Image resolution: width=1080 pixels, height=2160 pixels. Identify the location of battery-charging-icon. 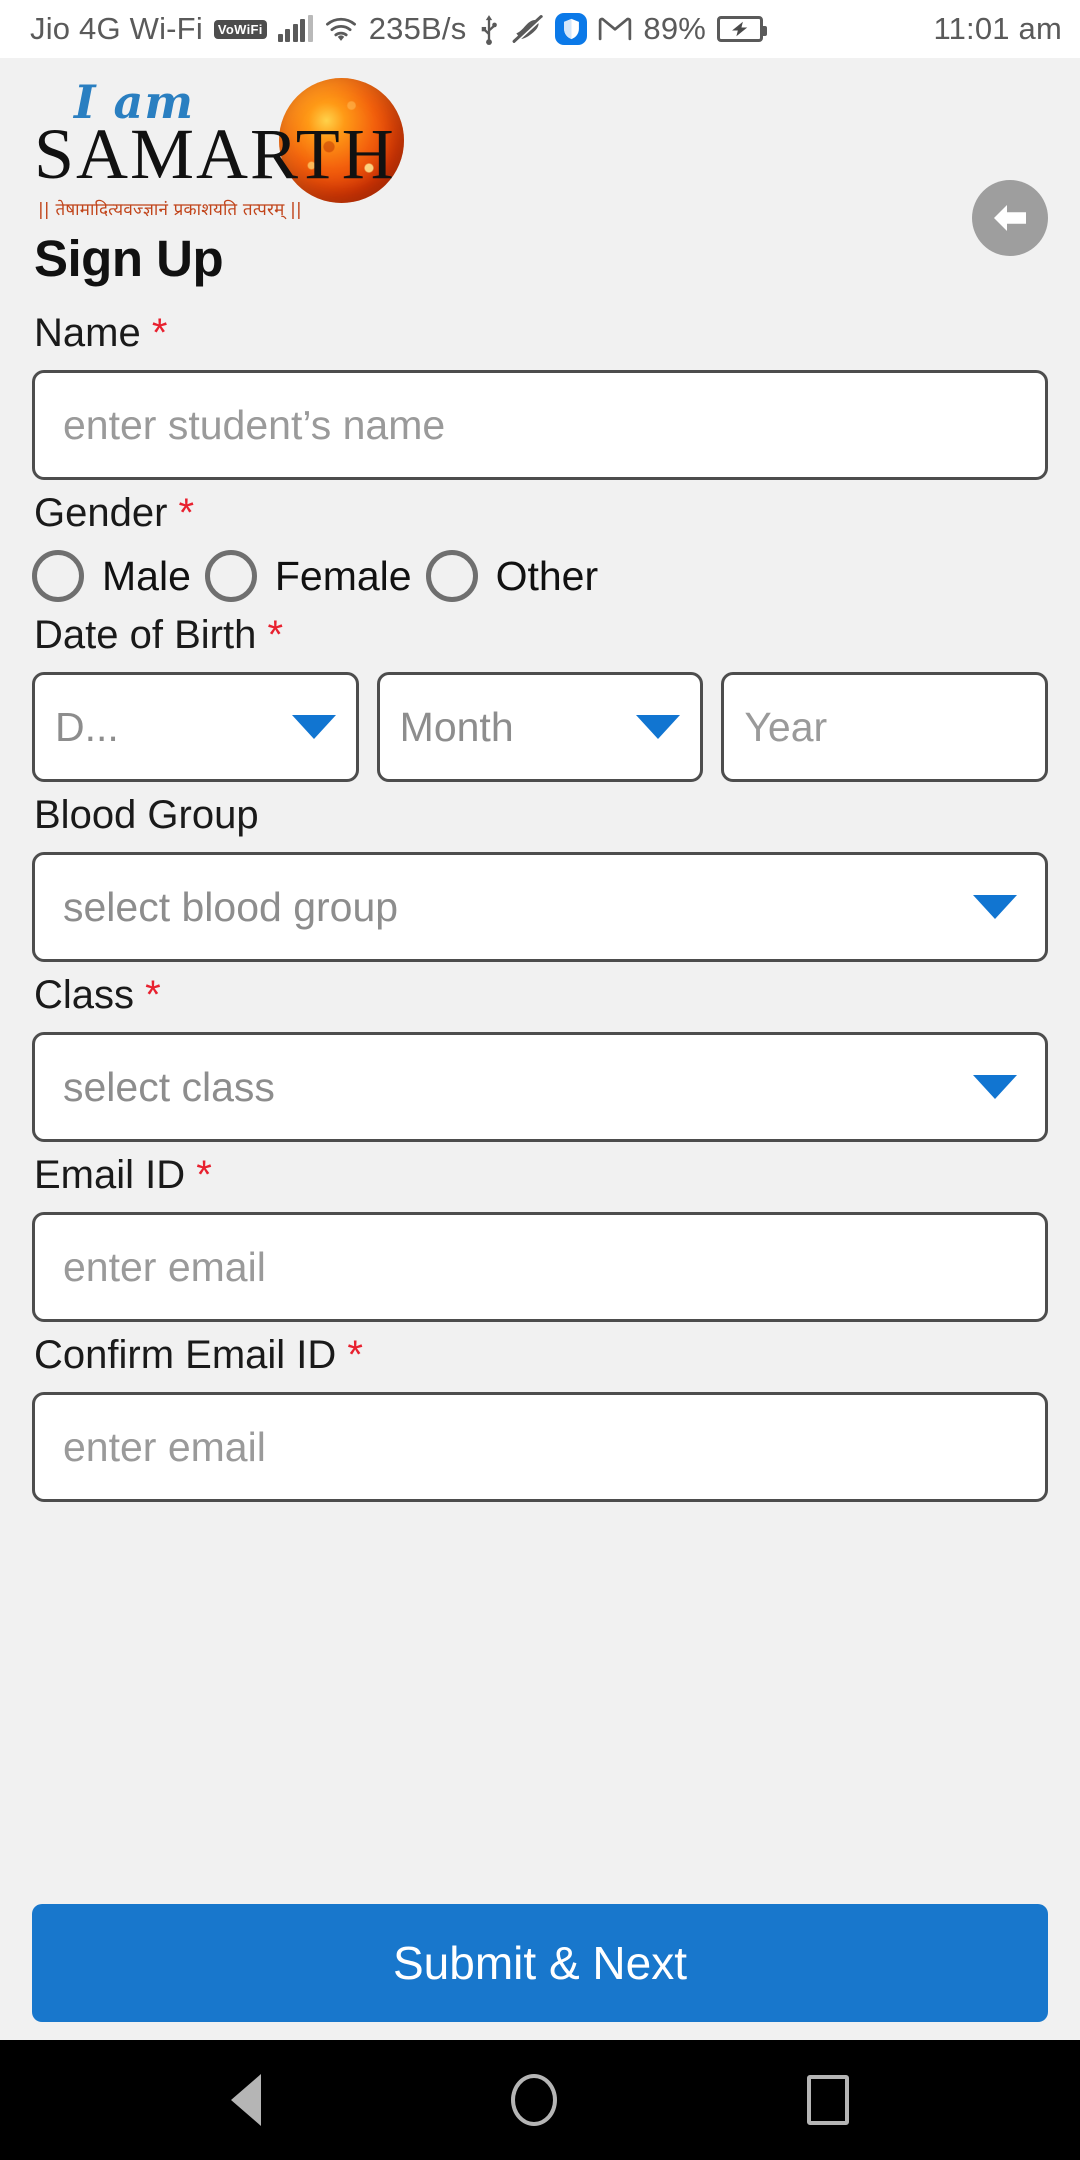
(742, 29).